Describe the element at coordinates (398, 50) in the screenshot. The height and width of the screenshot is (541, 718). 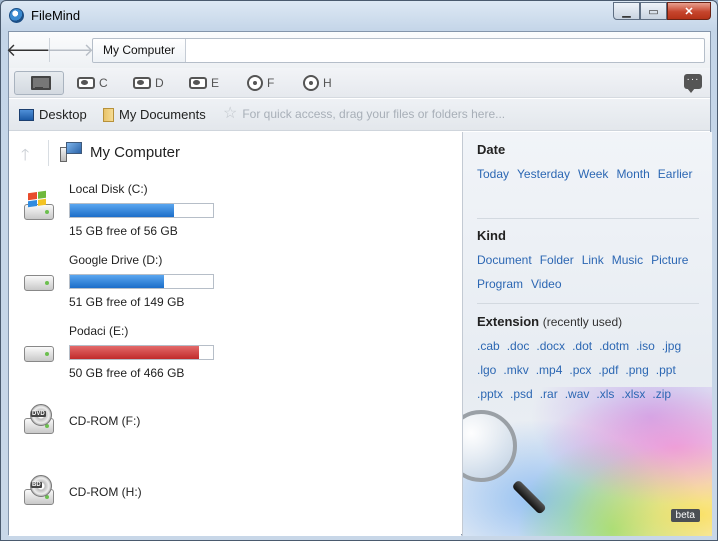
I see `address-bar: My Computer` at that location.